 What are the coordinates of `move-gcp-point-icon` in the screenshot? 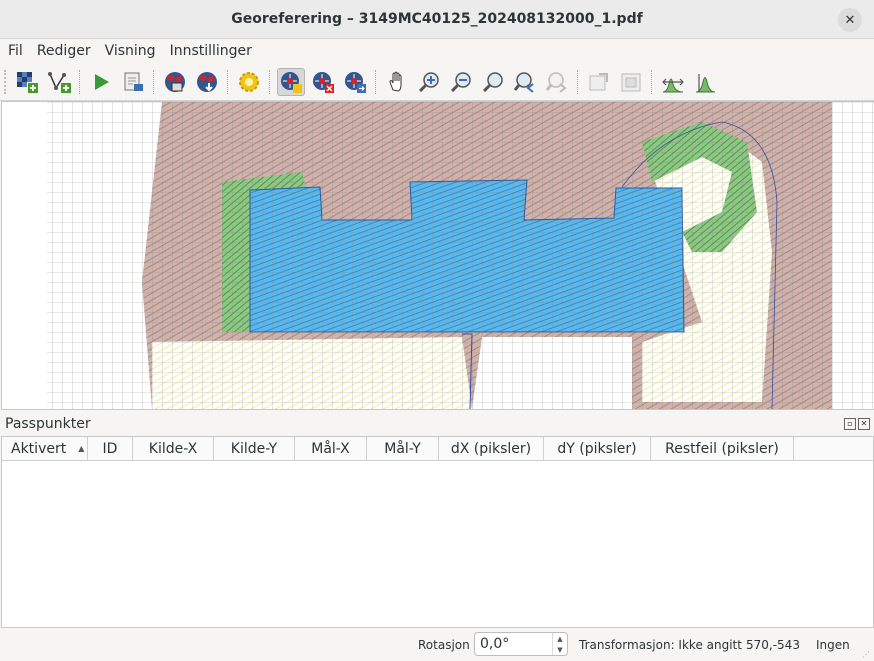 It's located at (355, 82).